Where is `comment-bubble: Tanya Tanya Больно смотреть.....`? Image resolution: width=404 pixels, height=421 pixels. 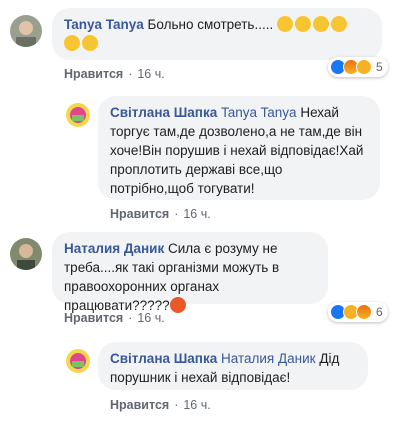
comment-bubble: Tanya Tanya Больно смотреть..... is located at coordinates (217, 34).